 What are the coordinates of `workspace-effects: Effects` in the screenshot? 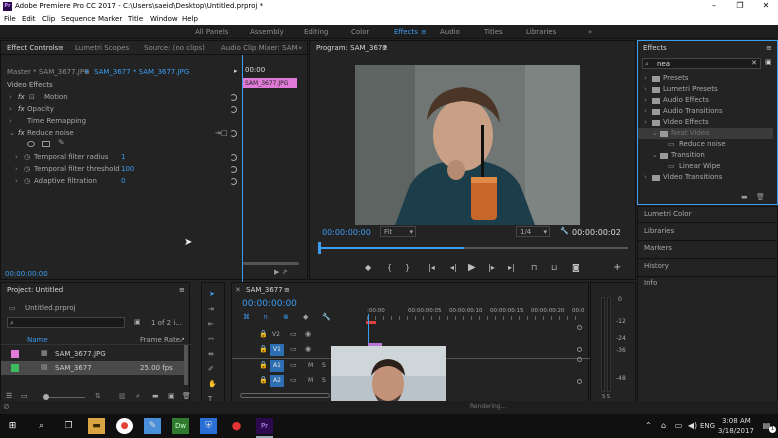 It's located at (406, 32).